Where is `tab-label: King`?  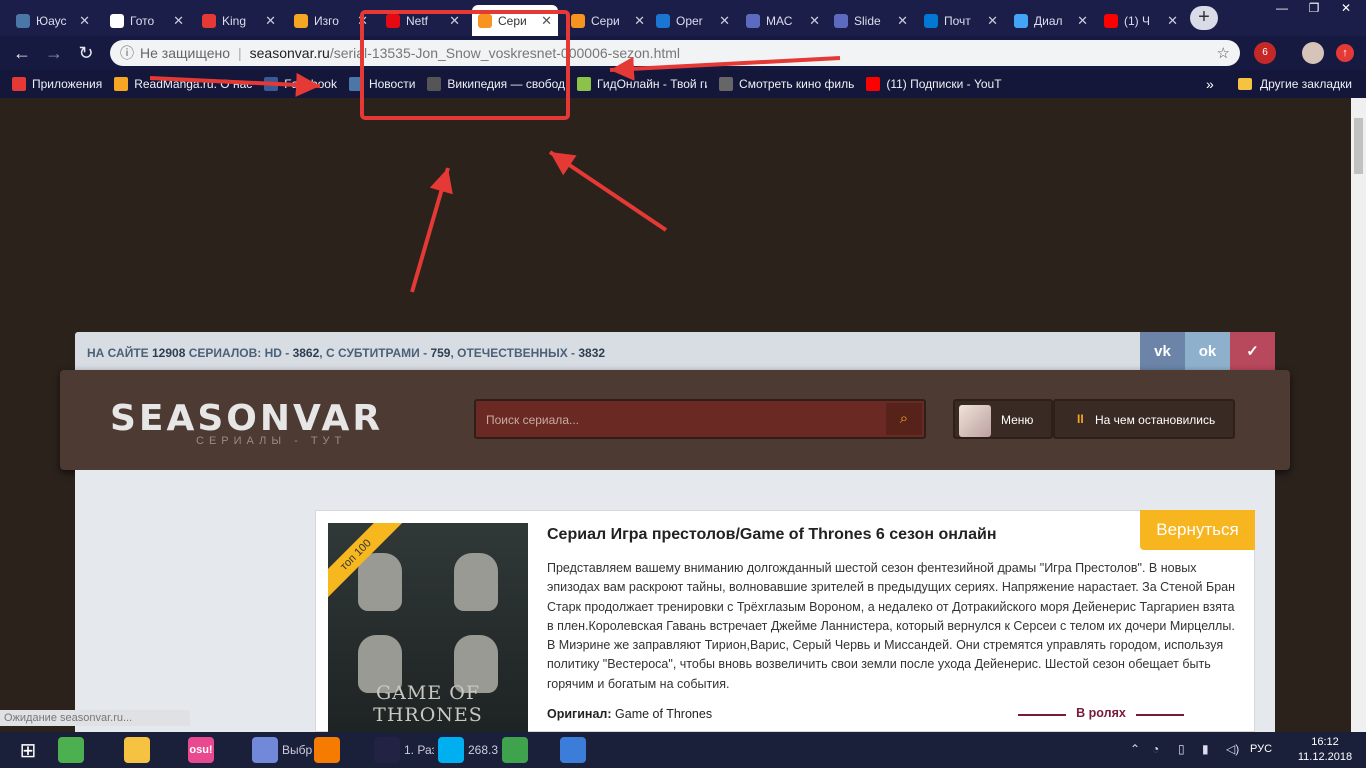
tab-label: King is located at coordinates (234, 20).